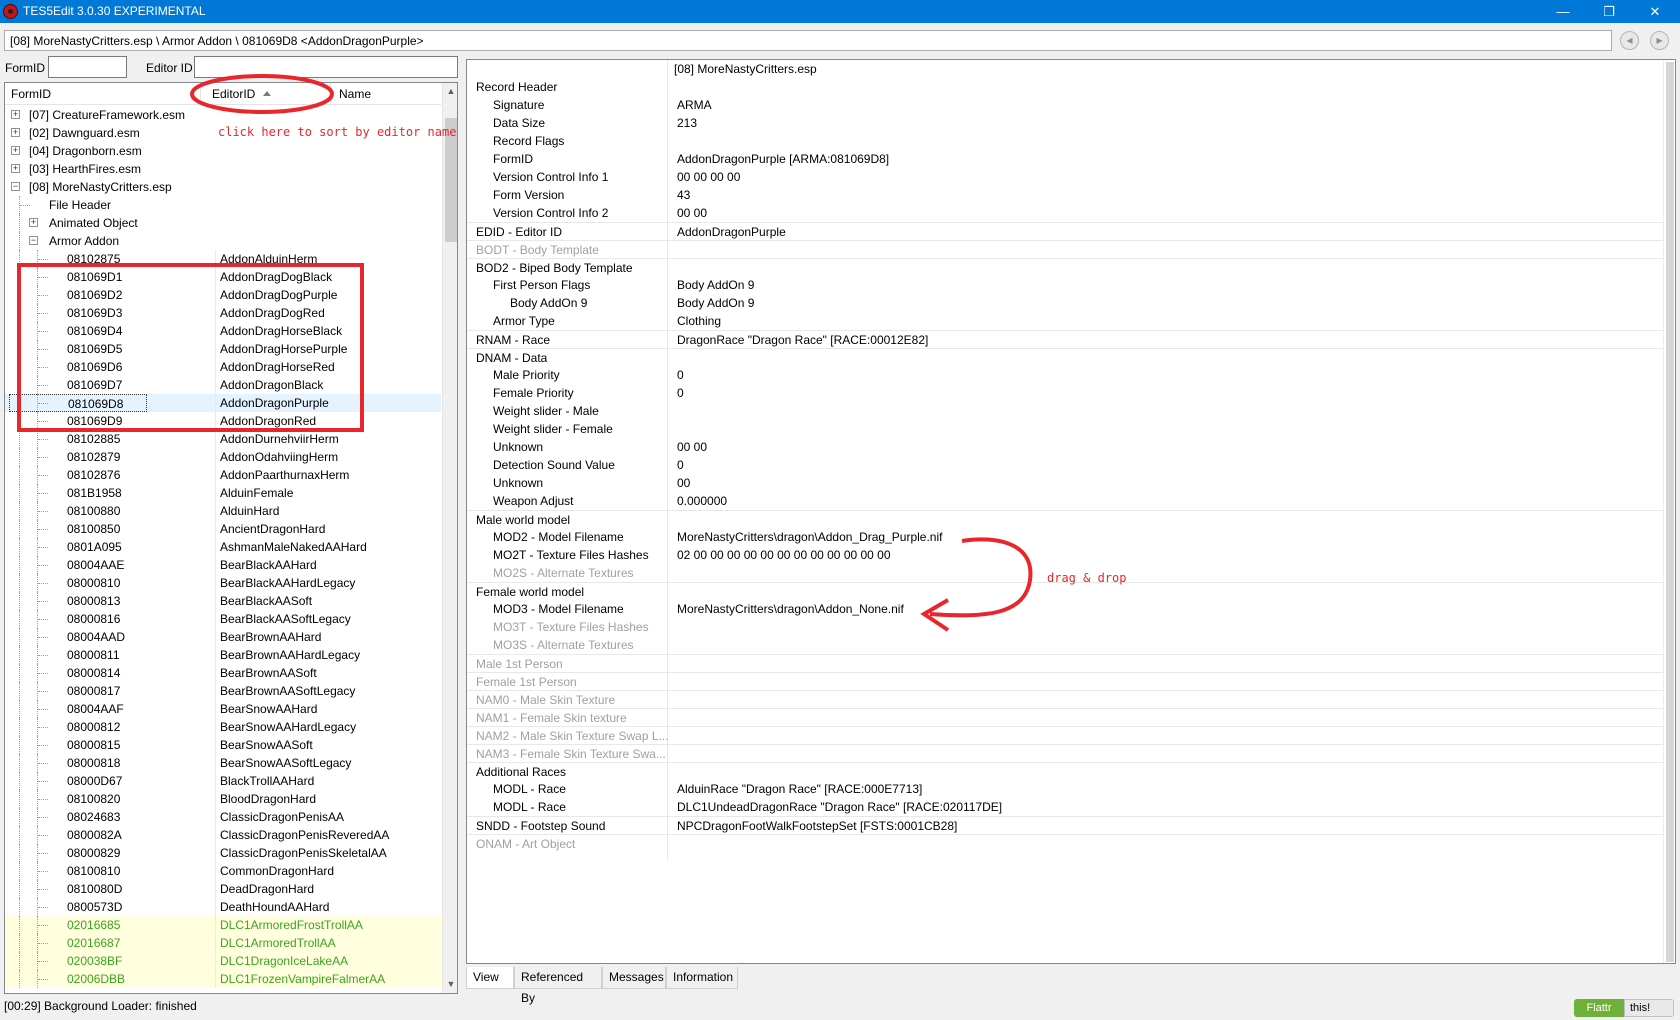 The image size is (1680, 1020). What do you see at coordinates (190, 347) in the screenshot?
I see `highlight-box` at bounding box center [190, 347].